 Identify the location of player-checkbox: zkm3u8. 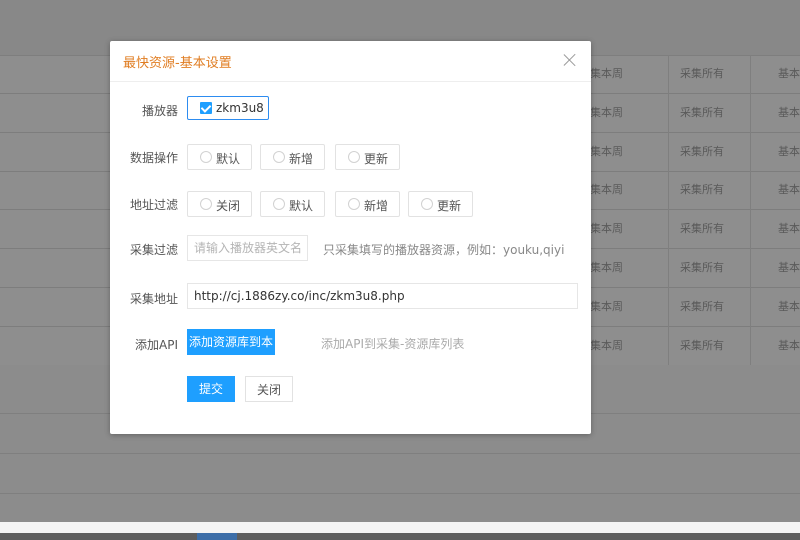
(228, 108).